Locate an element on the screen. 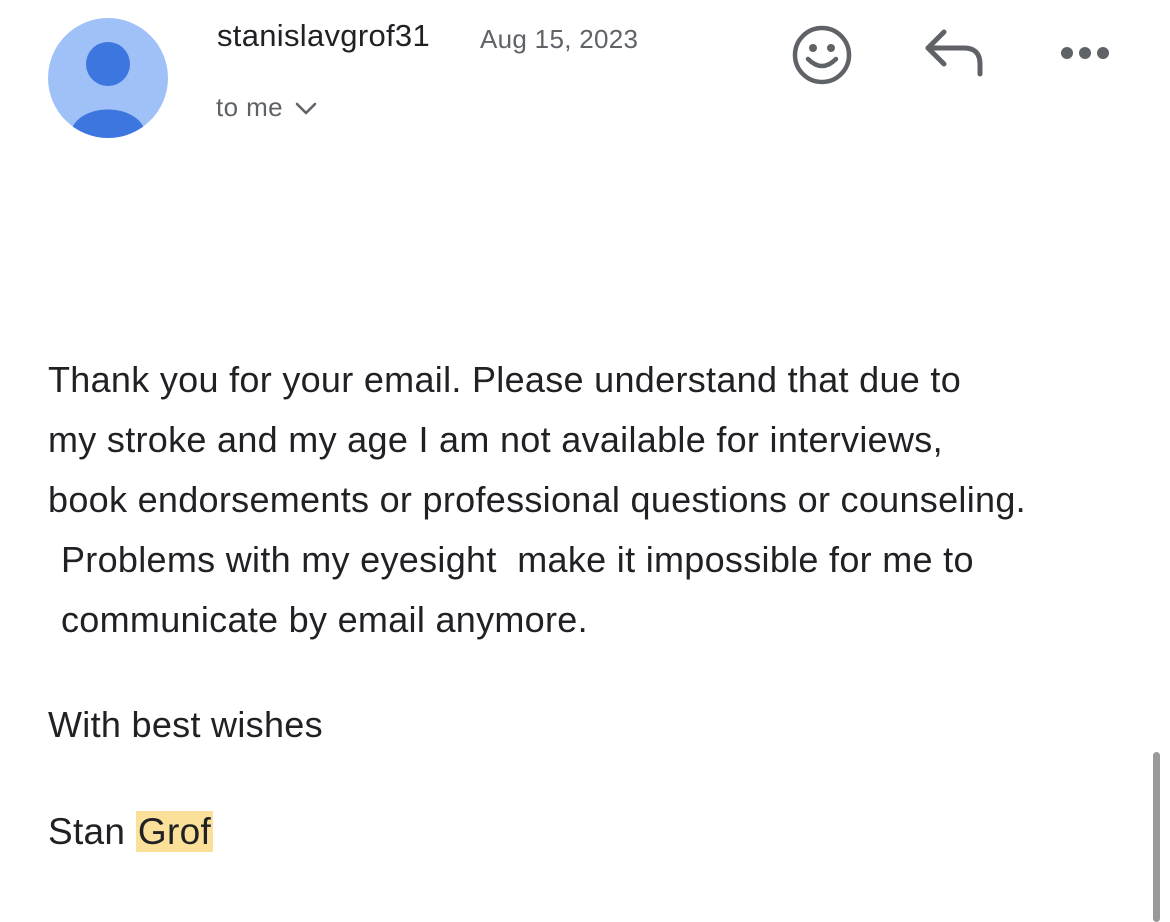 This screenshot has width=1170, height=922. smiley-icon is located at coordinates (822, 55).